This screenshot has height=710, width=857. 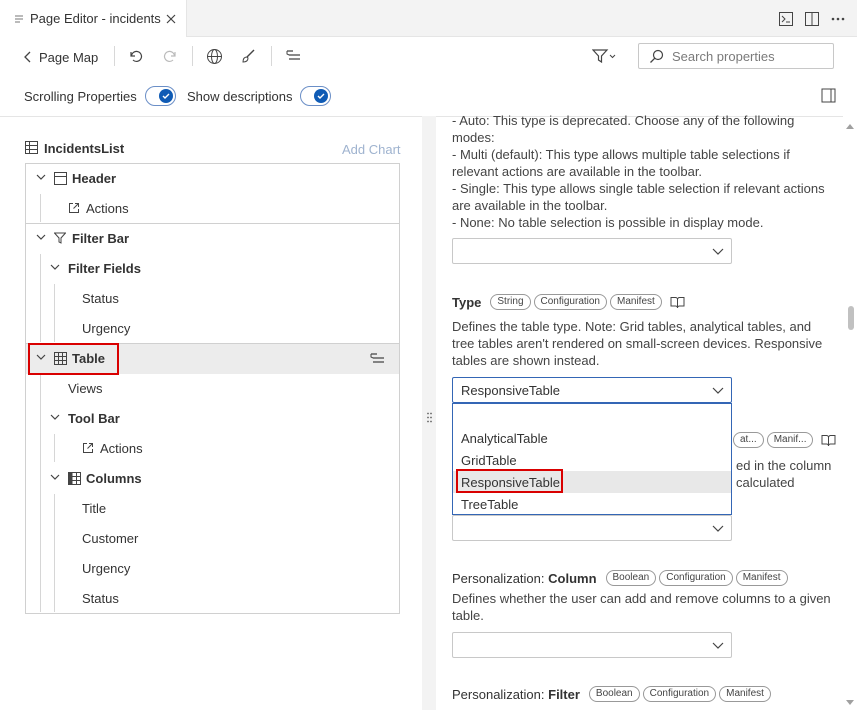 I want to click on tree-item-label: Tool Bar, so click(x=94, y=418).